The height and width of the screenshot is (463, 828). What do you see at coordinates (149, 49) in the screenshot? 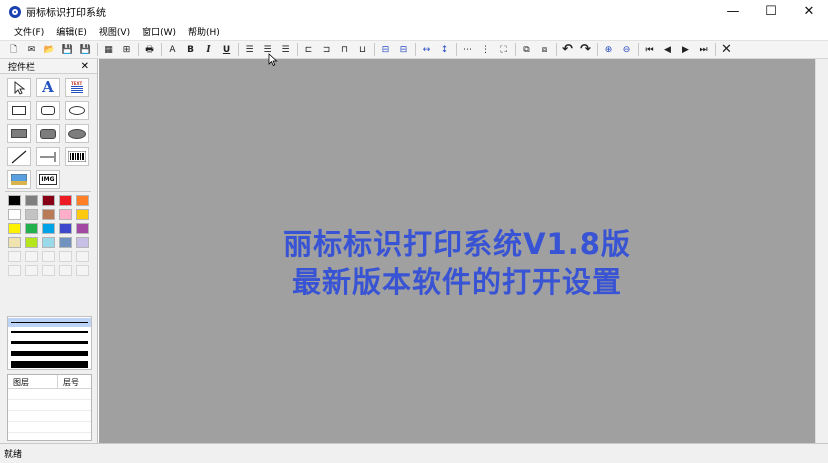
I see `print-icon: 🖶` at bounding box center [149, 49].